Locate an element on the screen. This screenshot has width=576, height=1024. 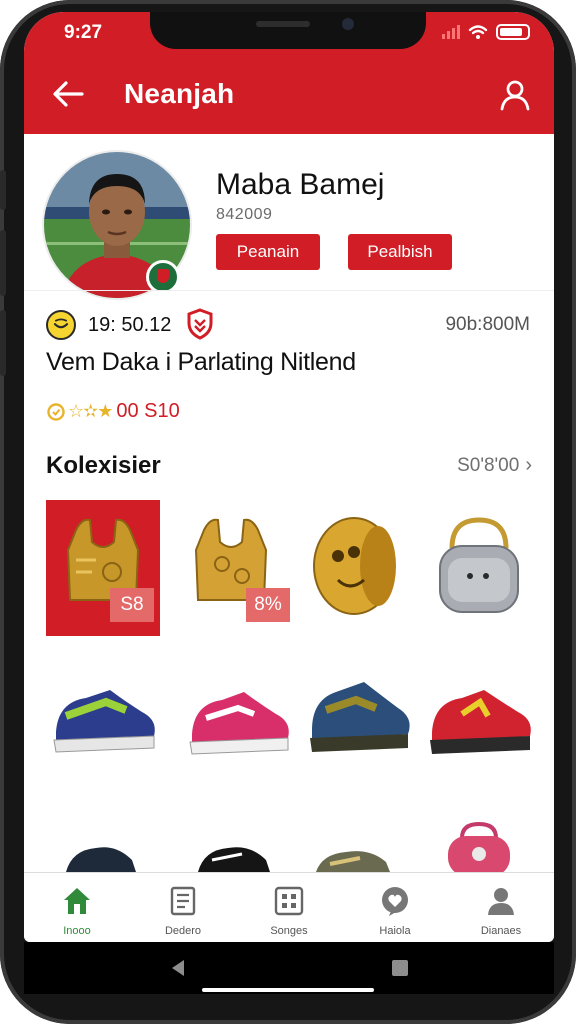
medal-icon is located at coordinates (56, 411).